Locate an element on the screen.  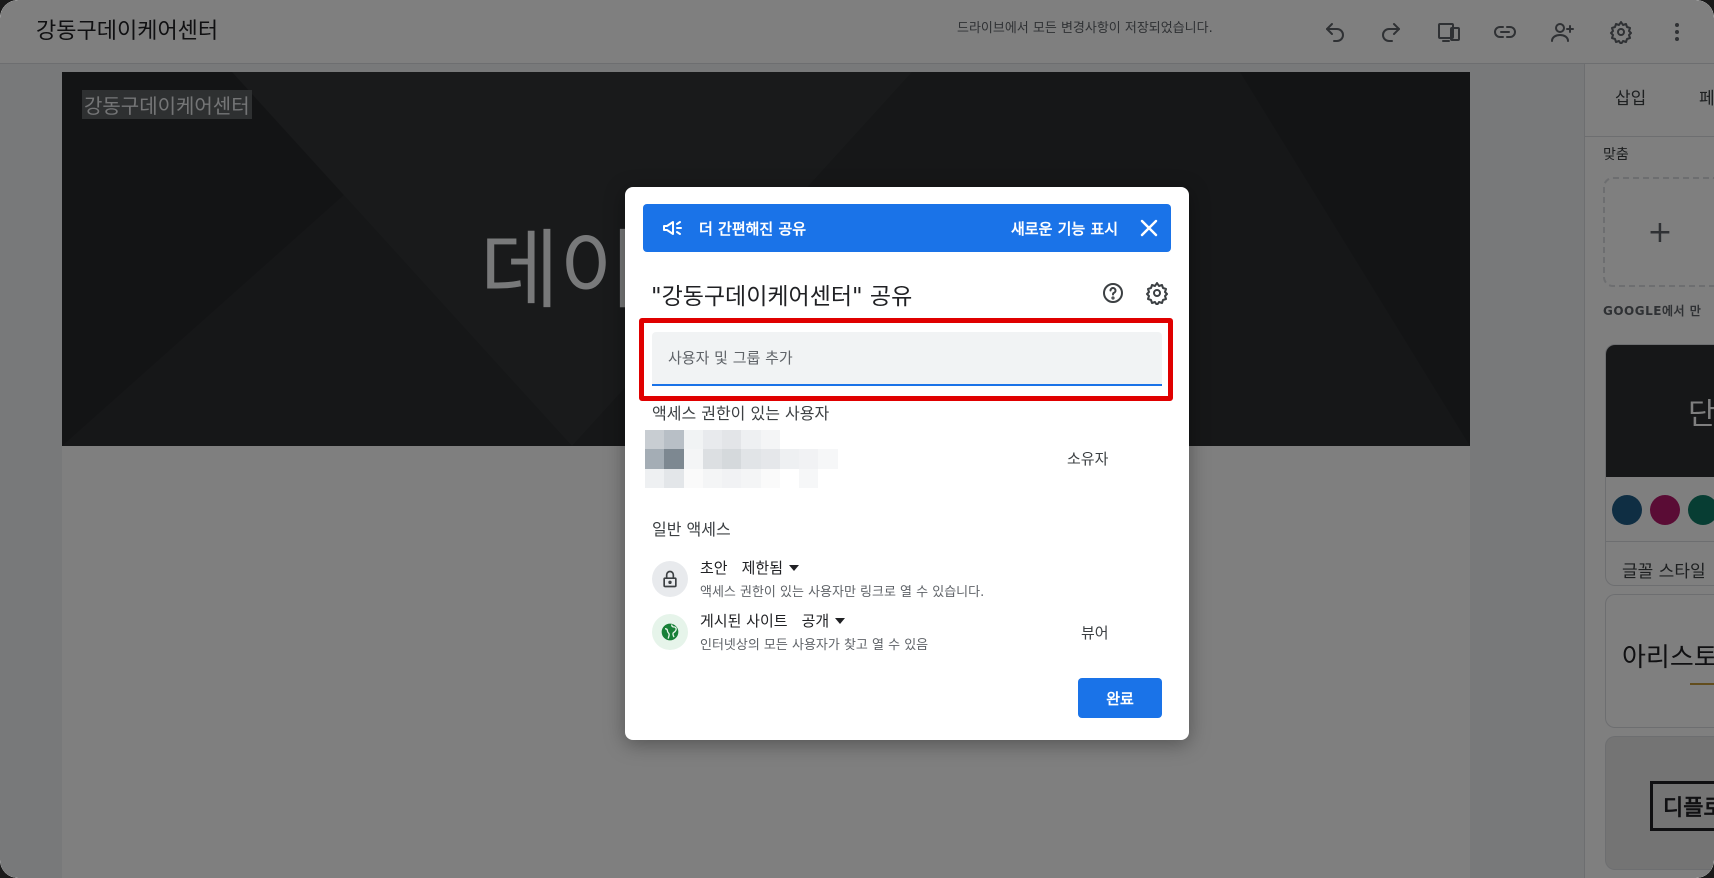
whats-new-banner: 더 간편해진 공유 새로운 기능 표시 is located at coordinates (907, 228).